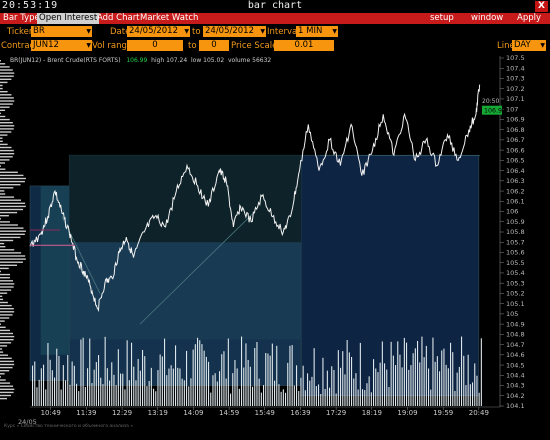 This screenshot has width=550, height=440. What do you see at coordinates (61, 45) in the screenshot?
I see `contract-select: JUN12 ▼` at bounding box center [61, 45].